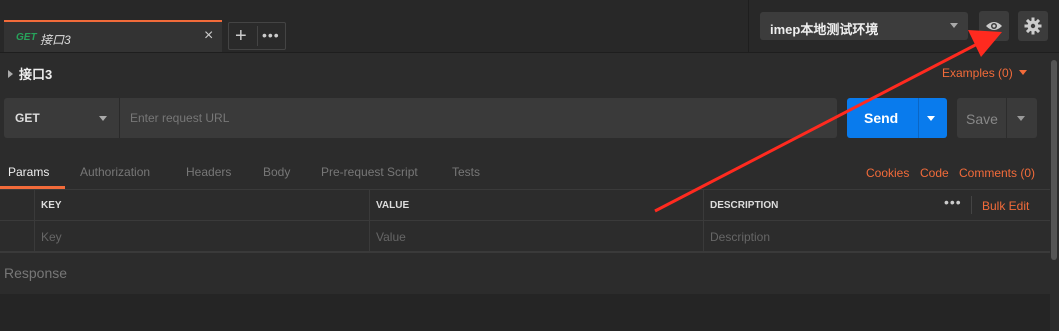 The height and width of the screenshot is (331, 1059). I want to click on gear-icon, so click(1033, 26).